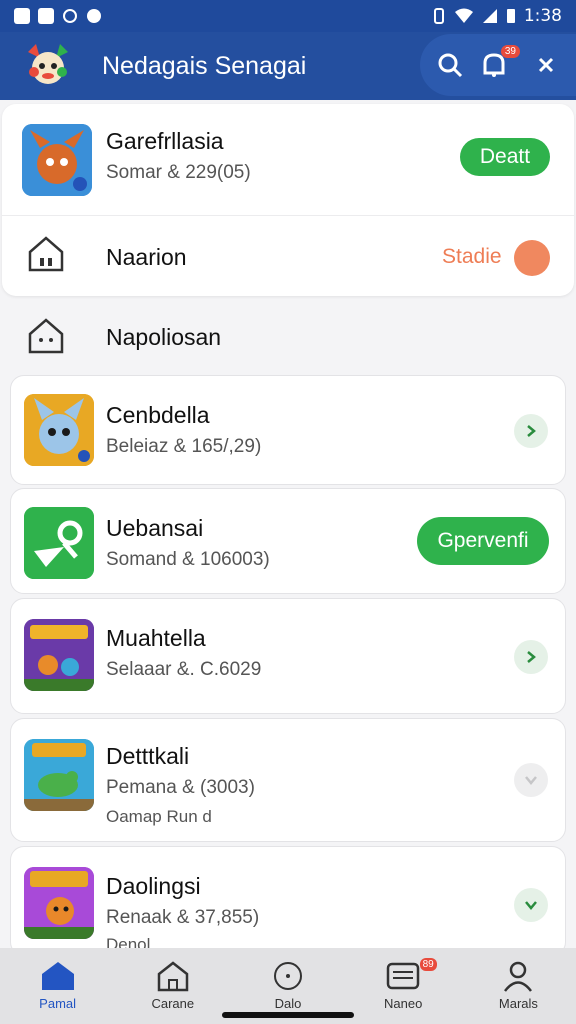 This screenshot has height=1024, width=576. Describe the element at coordinates (188, 559) in the screenshot. I see `app-subtitle-2: Somand & 106003)` at that location.